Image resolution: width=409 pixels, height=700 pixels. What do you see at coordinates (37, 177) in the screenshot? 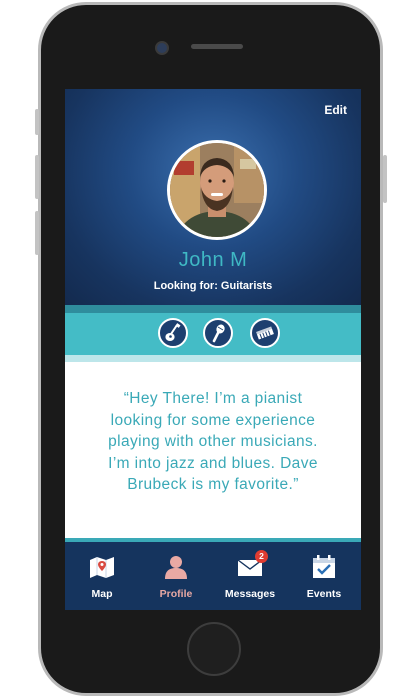
I see `volume-up-button` at bounding box center [37, 177].